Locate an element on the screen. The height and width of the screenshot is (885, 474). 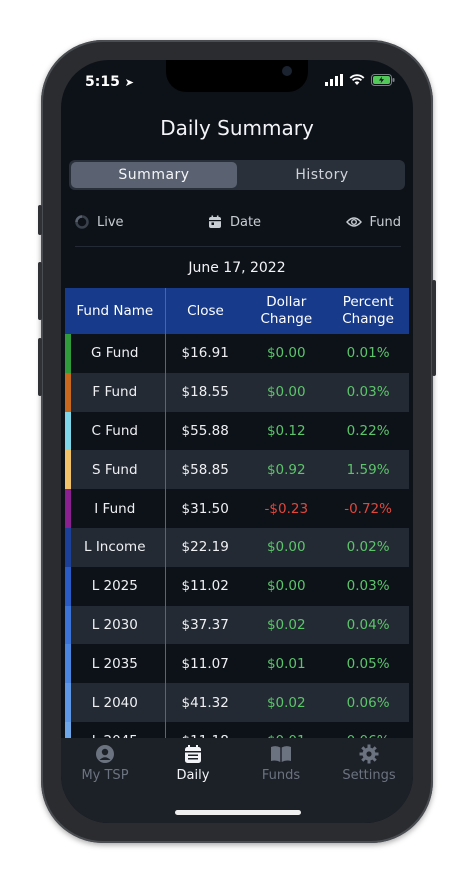
power-button is located at coordinates (434, 328).